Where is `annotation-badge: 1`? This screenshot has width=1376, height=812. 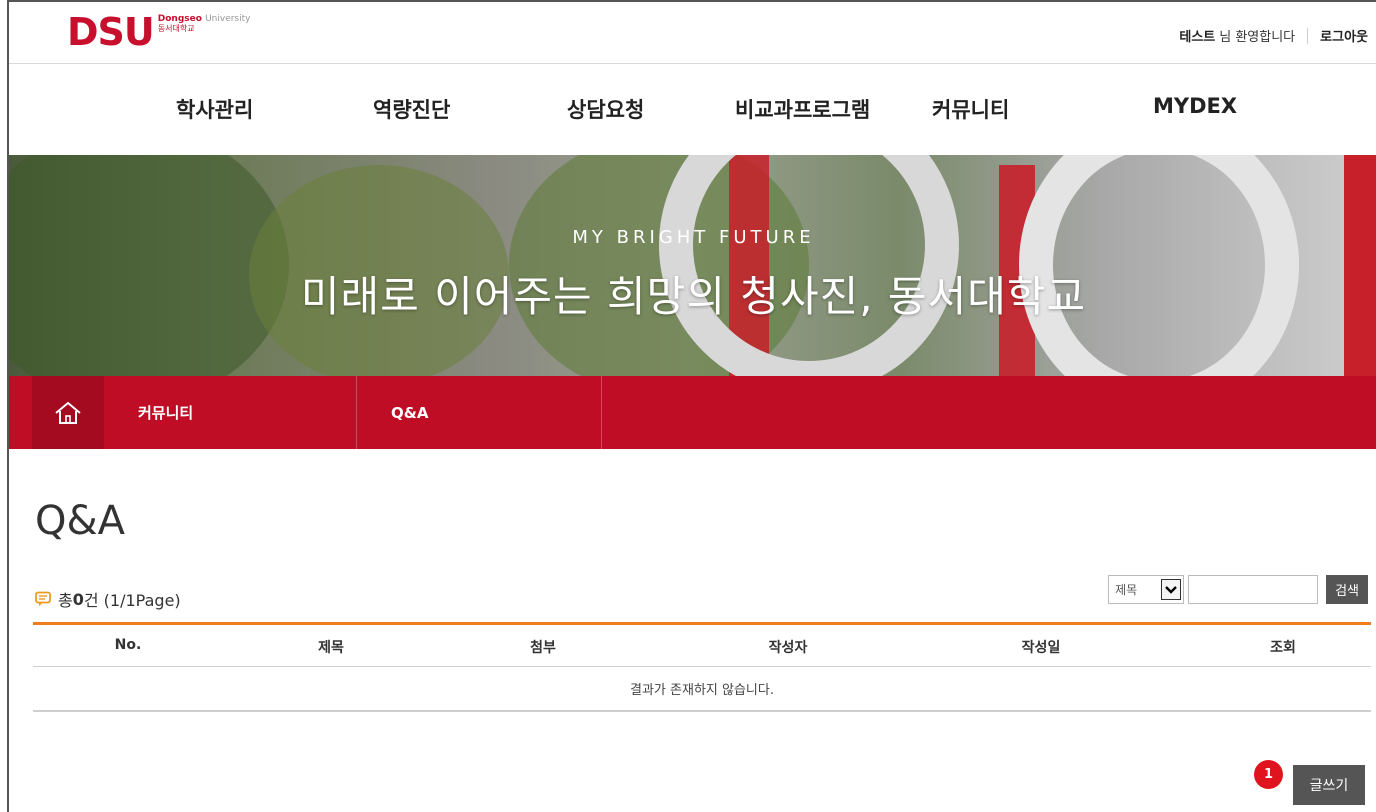
annotation-badge: 1 is located at coordinates (1268, 774).